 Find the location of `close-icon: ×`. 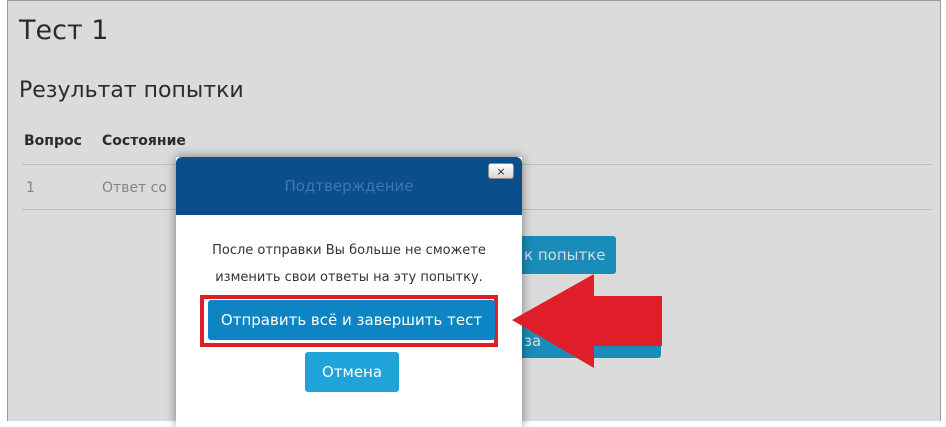

close-icon: × is located at coordinates (501, 171).